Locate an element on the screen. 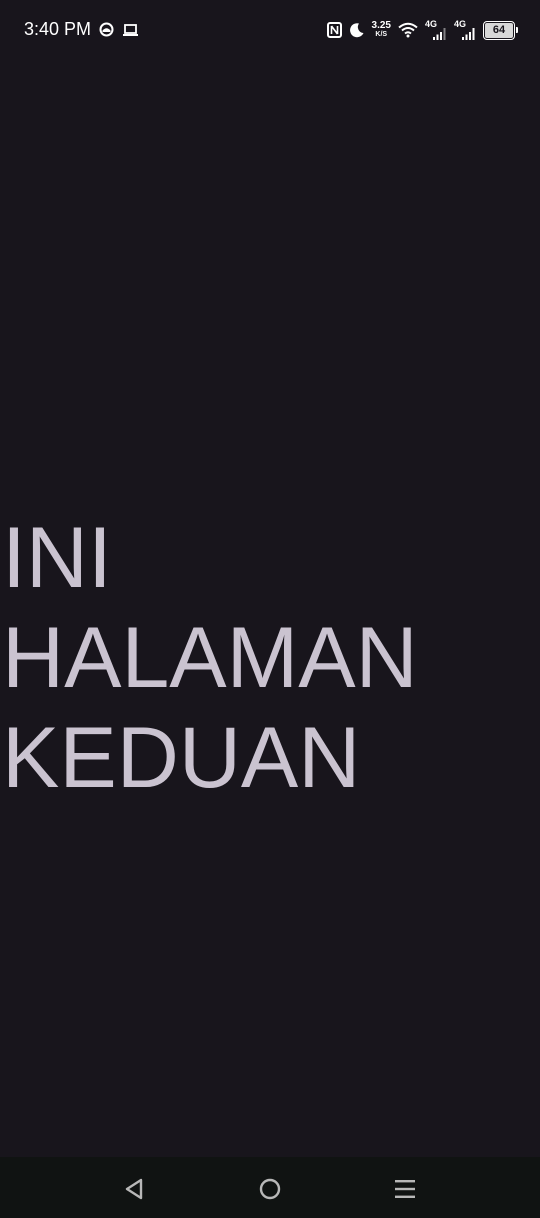 This screenshot has width=540, height=1218. sim1-signal: 4G is located at coordinates (436, 30).